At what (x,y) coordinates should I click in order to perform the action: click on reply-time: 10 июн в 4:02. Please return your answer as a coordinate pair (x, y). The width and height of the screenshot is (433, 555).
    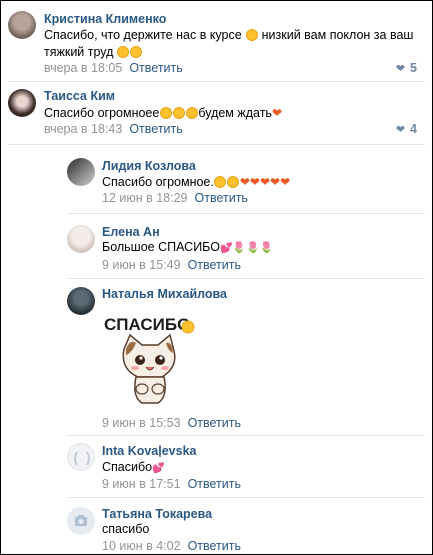
    Looking at the image, I should click on (141, 546).